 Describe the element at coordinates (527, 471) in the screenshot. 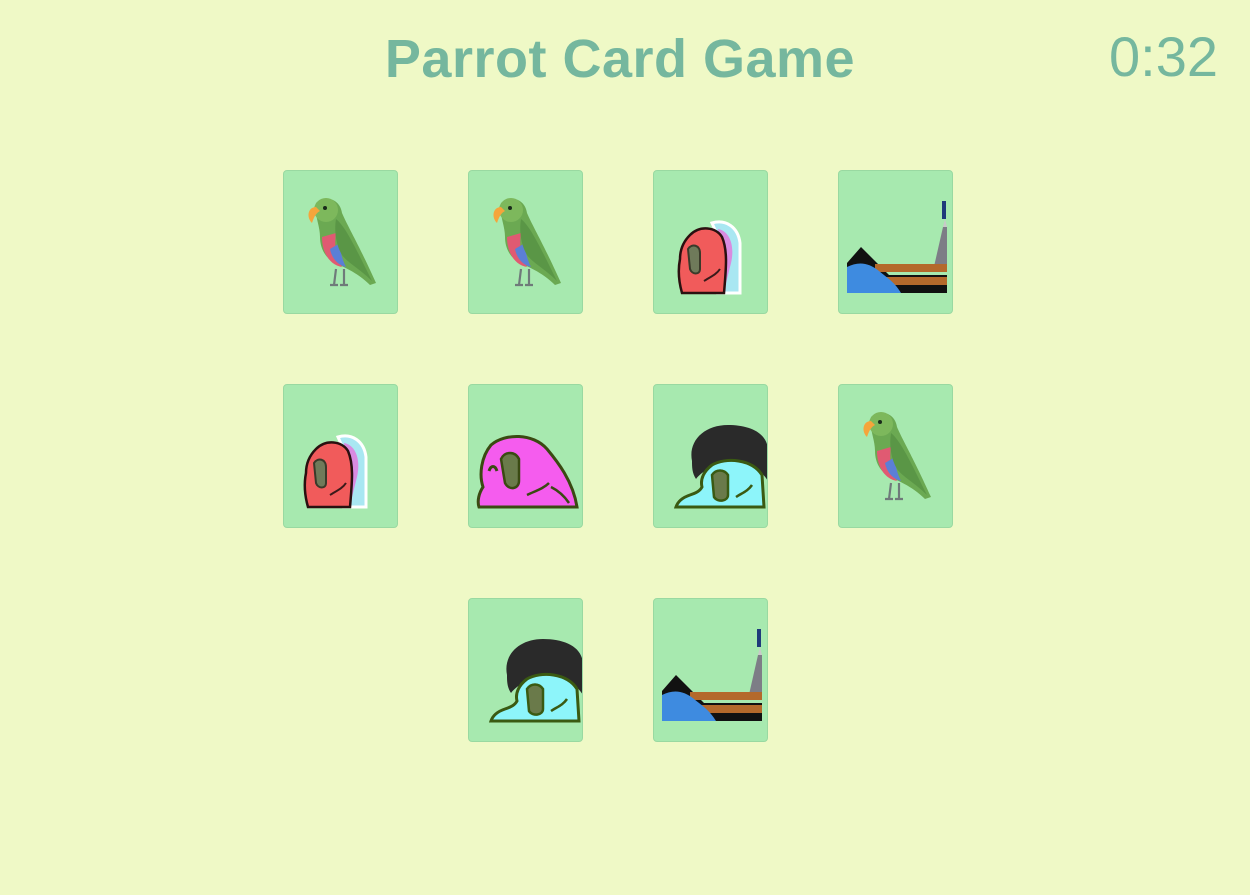

I see `magenta-party-parrot-icon` at that location.